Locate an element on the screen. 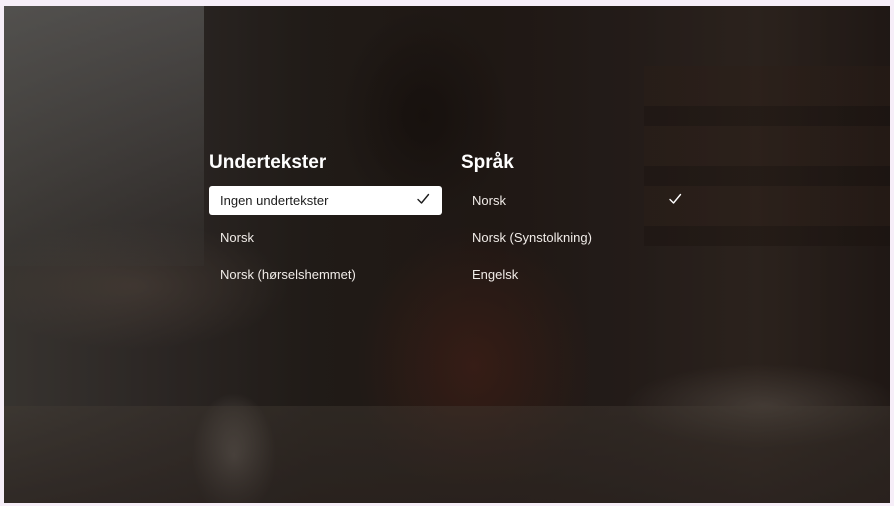  option-label: Ingen undertekster is located at coordinates (274, 200).